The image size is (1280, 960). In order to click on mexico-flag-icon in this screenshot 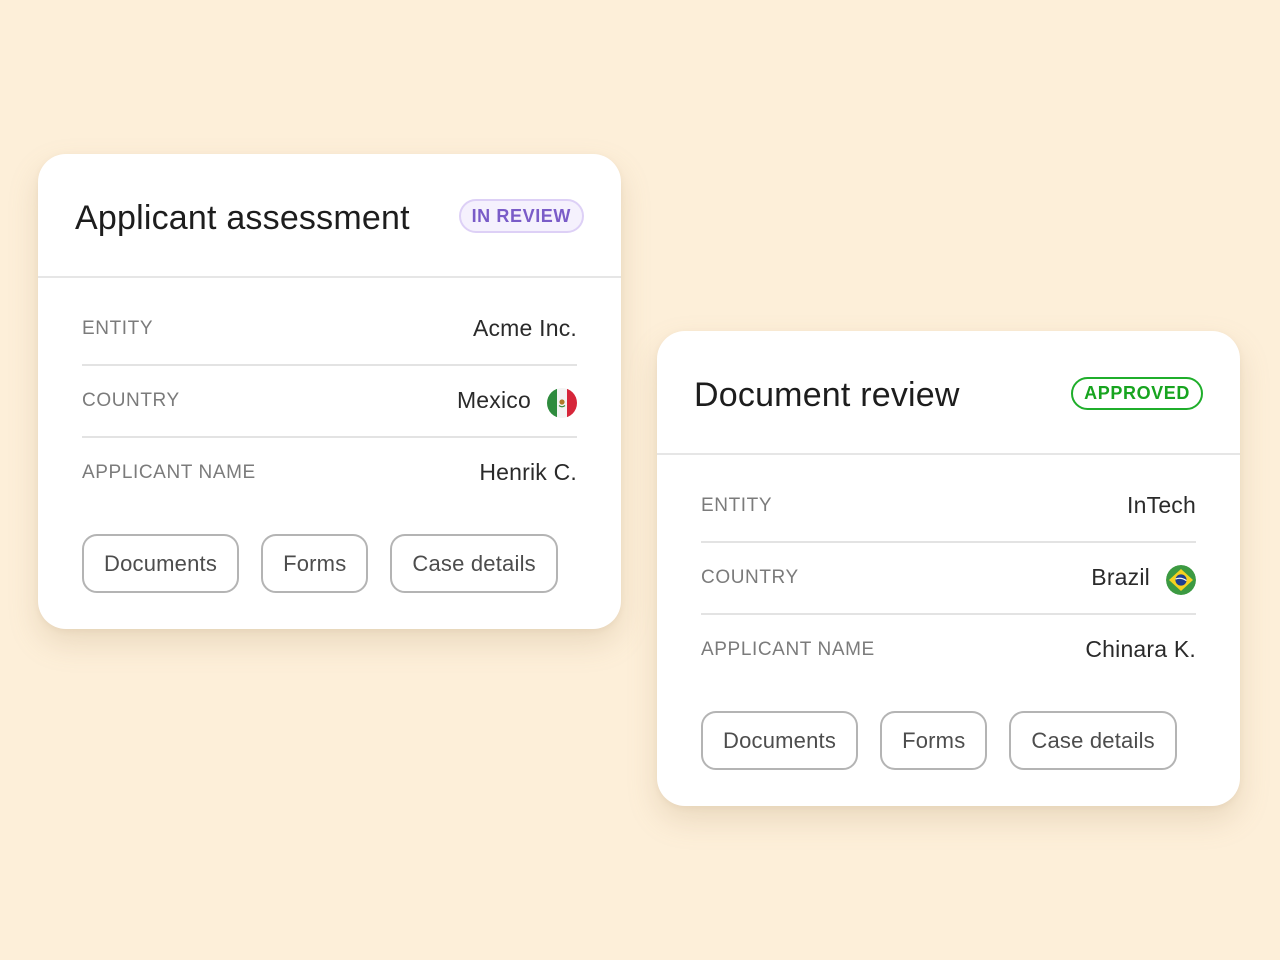, I will do `click(562, 403)`.